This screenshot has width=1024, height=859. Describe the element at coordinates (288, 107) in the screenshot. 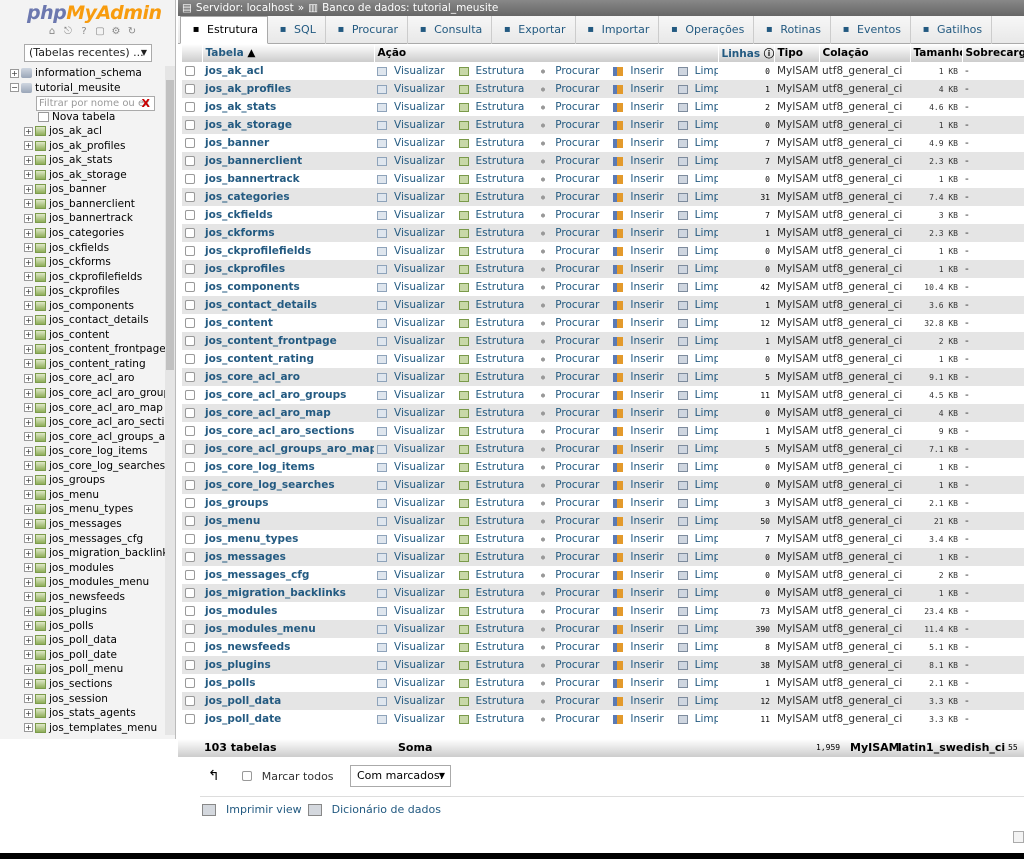

I see `table-name-link: jos_ak_stats` at that location.